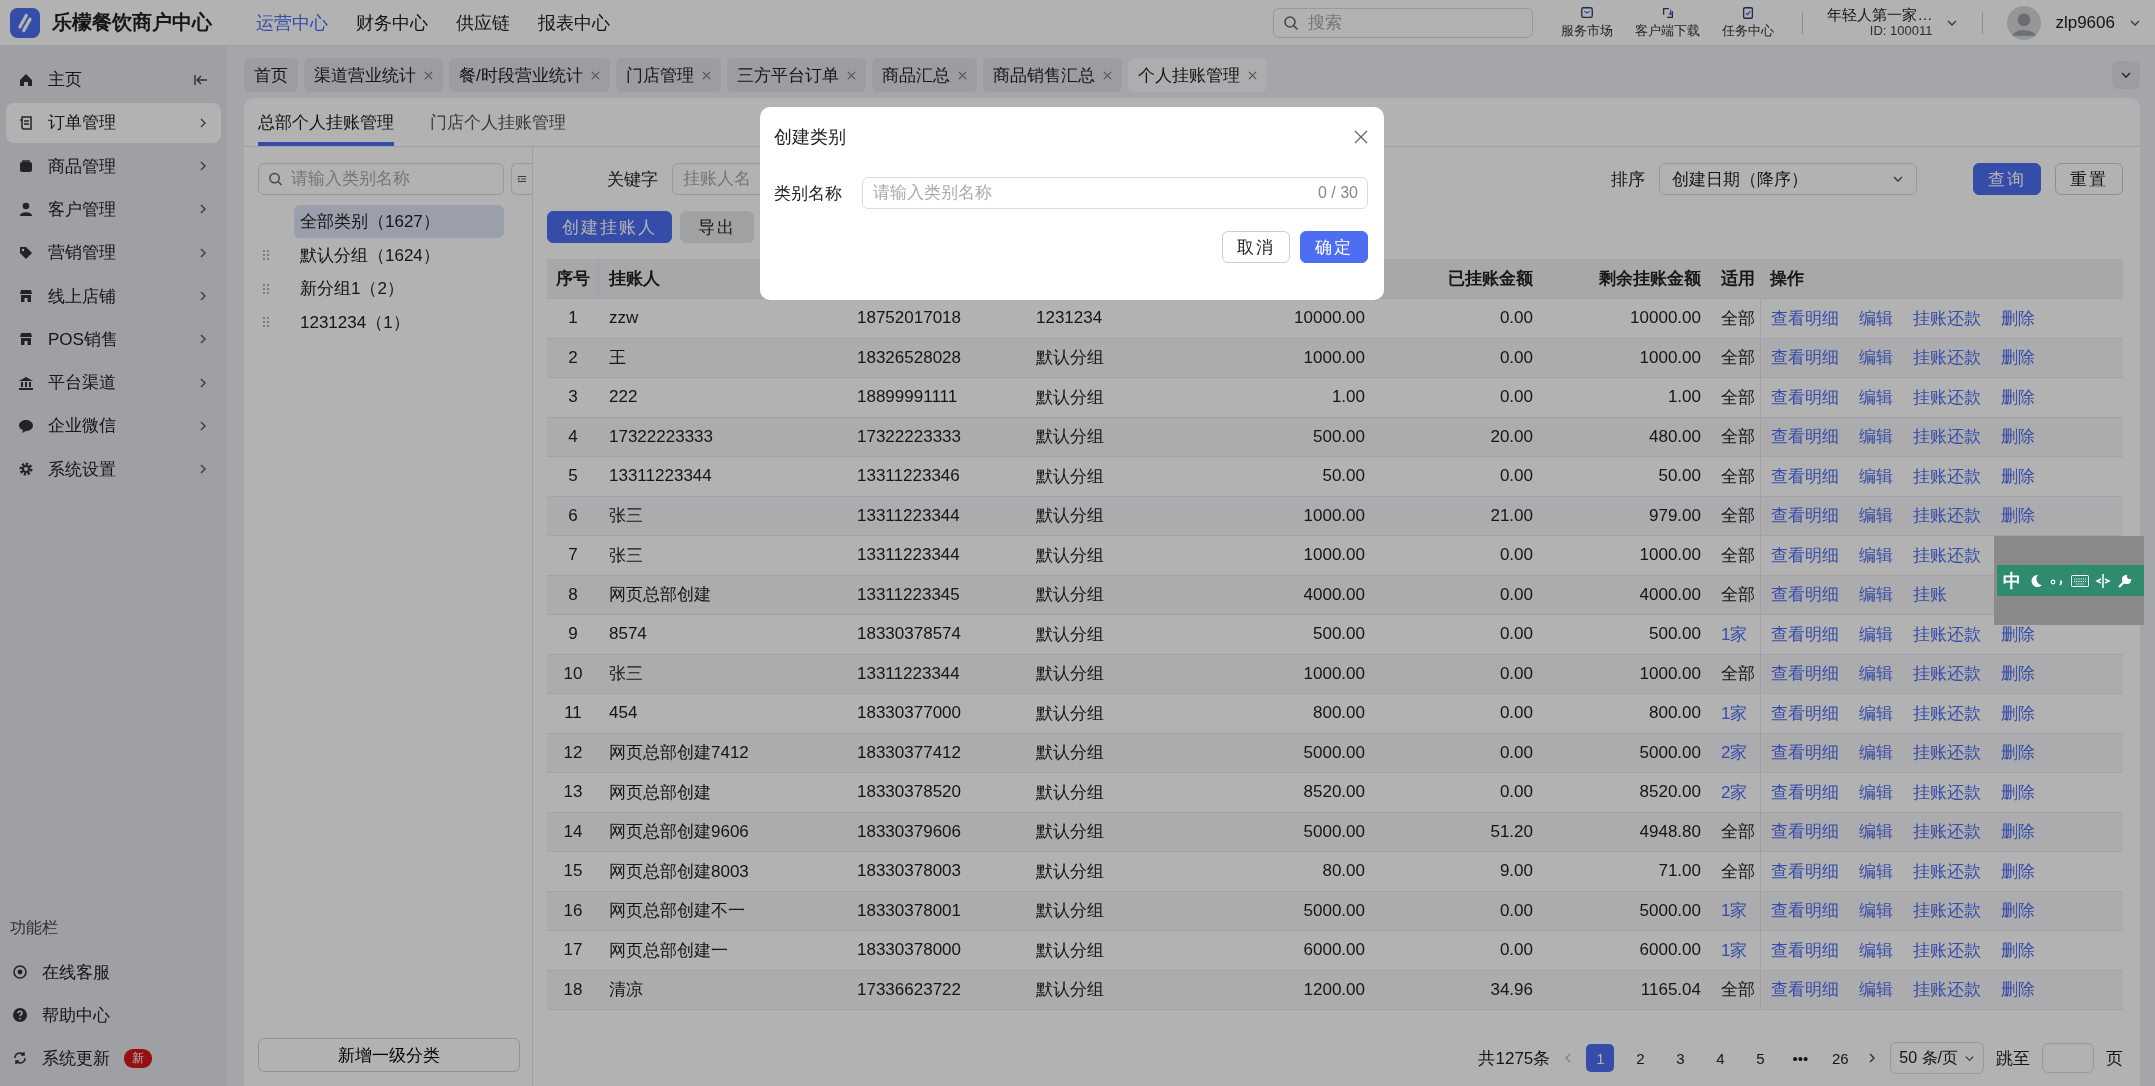 The width and height of the screenshot is (2155, 1086). What do you see at coordinates (1511, 436) in the screenshot?
I see `table-cell: 20.00` at bounding box center [1511, 436].